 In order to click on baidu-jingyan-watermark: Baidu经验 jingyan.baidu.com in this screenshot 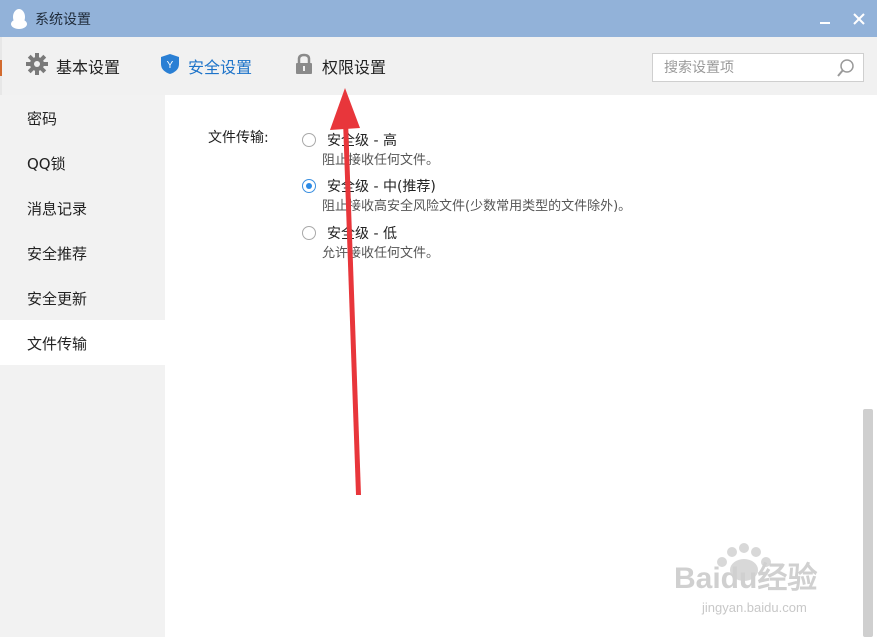, I will do `click(757, 582)`.